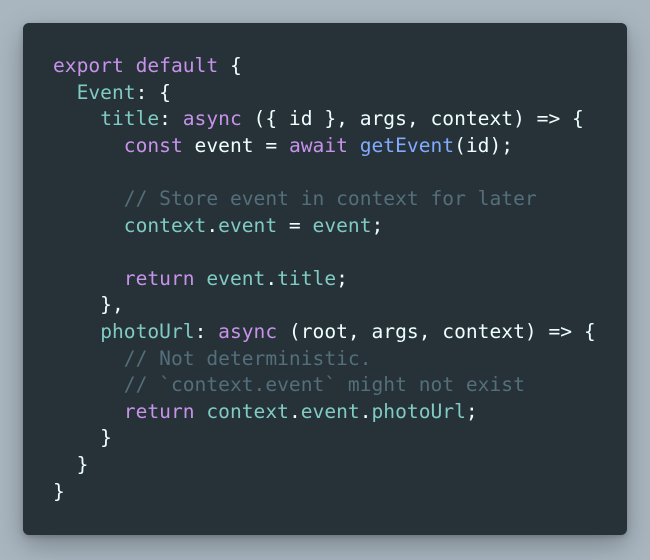 The image size is (650, 560). I want to click on code-token-func: getEvent, so click(407, 145).